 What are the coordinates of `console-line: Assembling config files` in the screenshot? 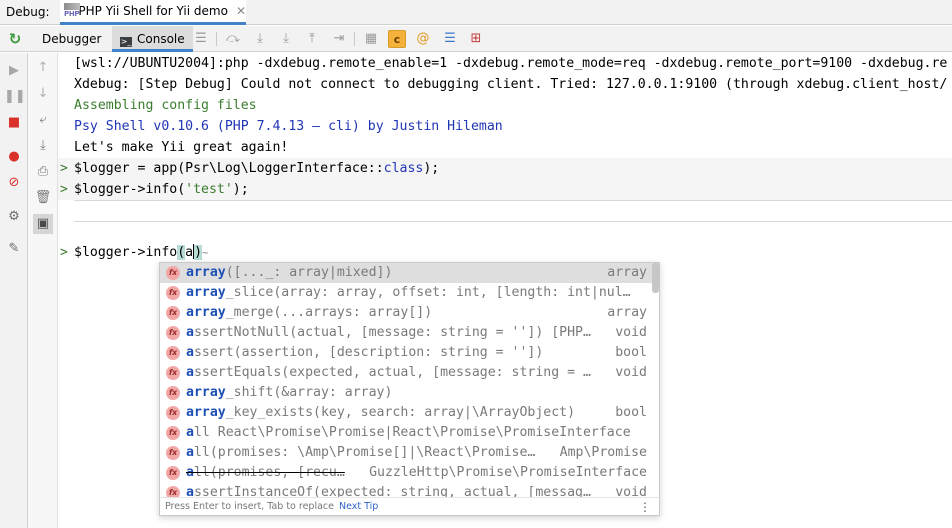 It's located at (165, 105).